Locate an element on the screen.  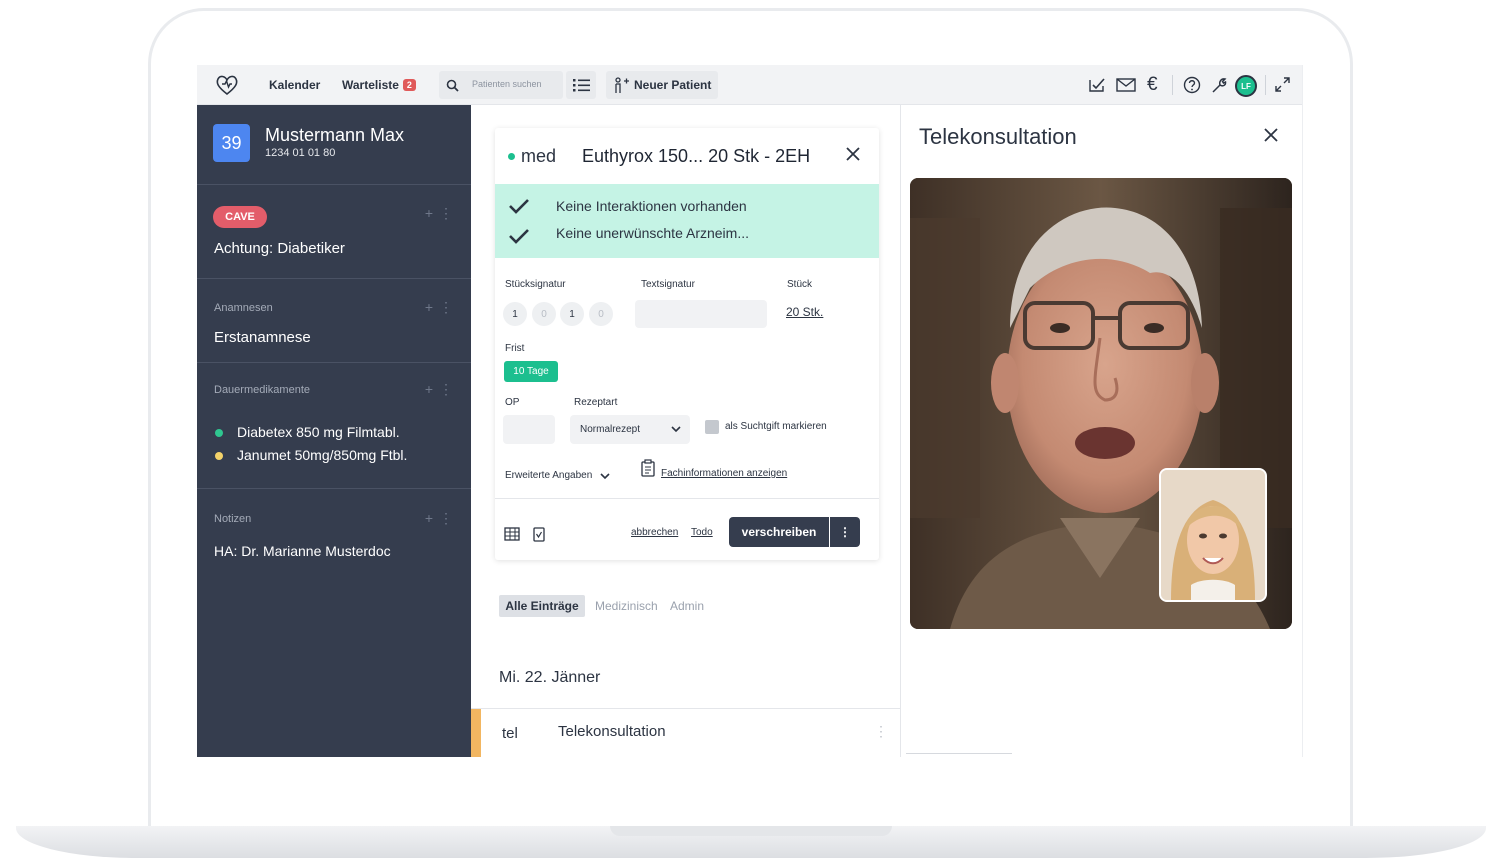
quantity-label: Stück is located at coordinates (800, 284).